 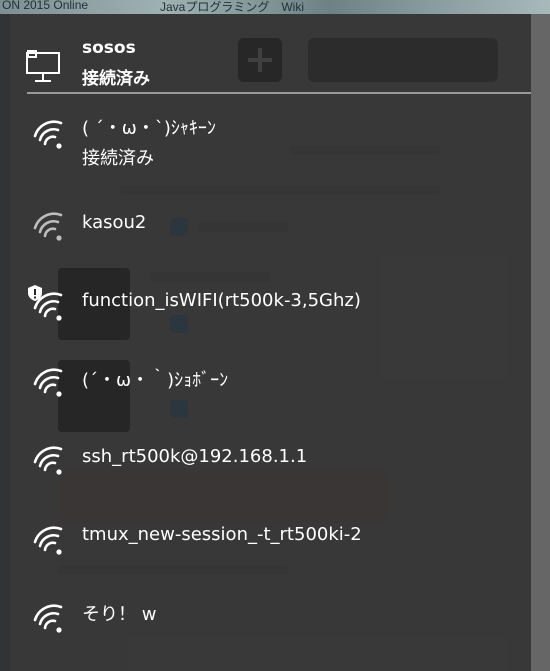 What do you see at coordinates (265, 617) in the screenshot?
I see `network-item: そり！ w` at bounding box center [265, 617].